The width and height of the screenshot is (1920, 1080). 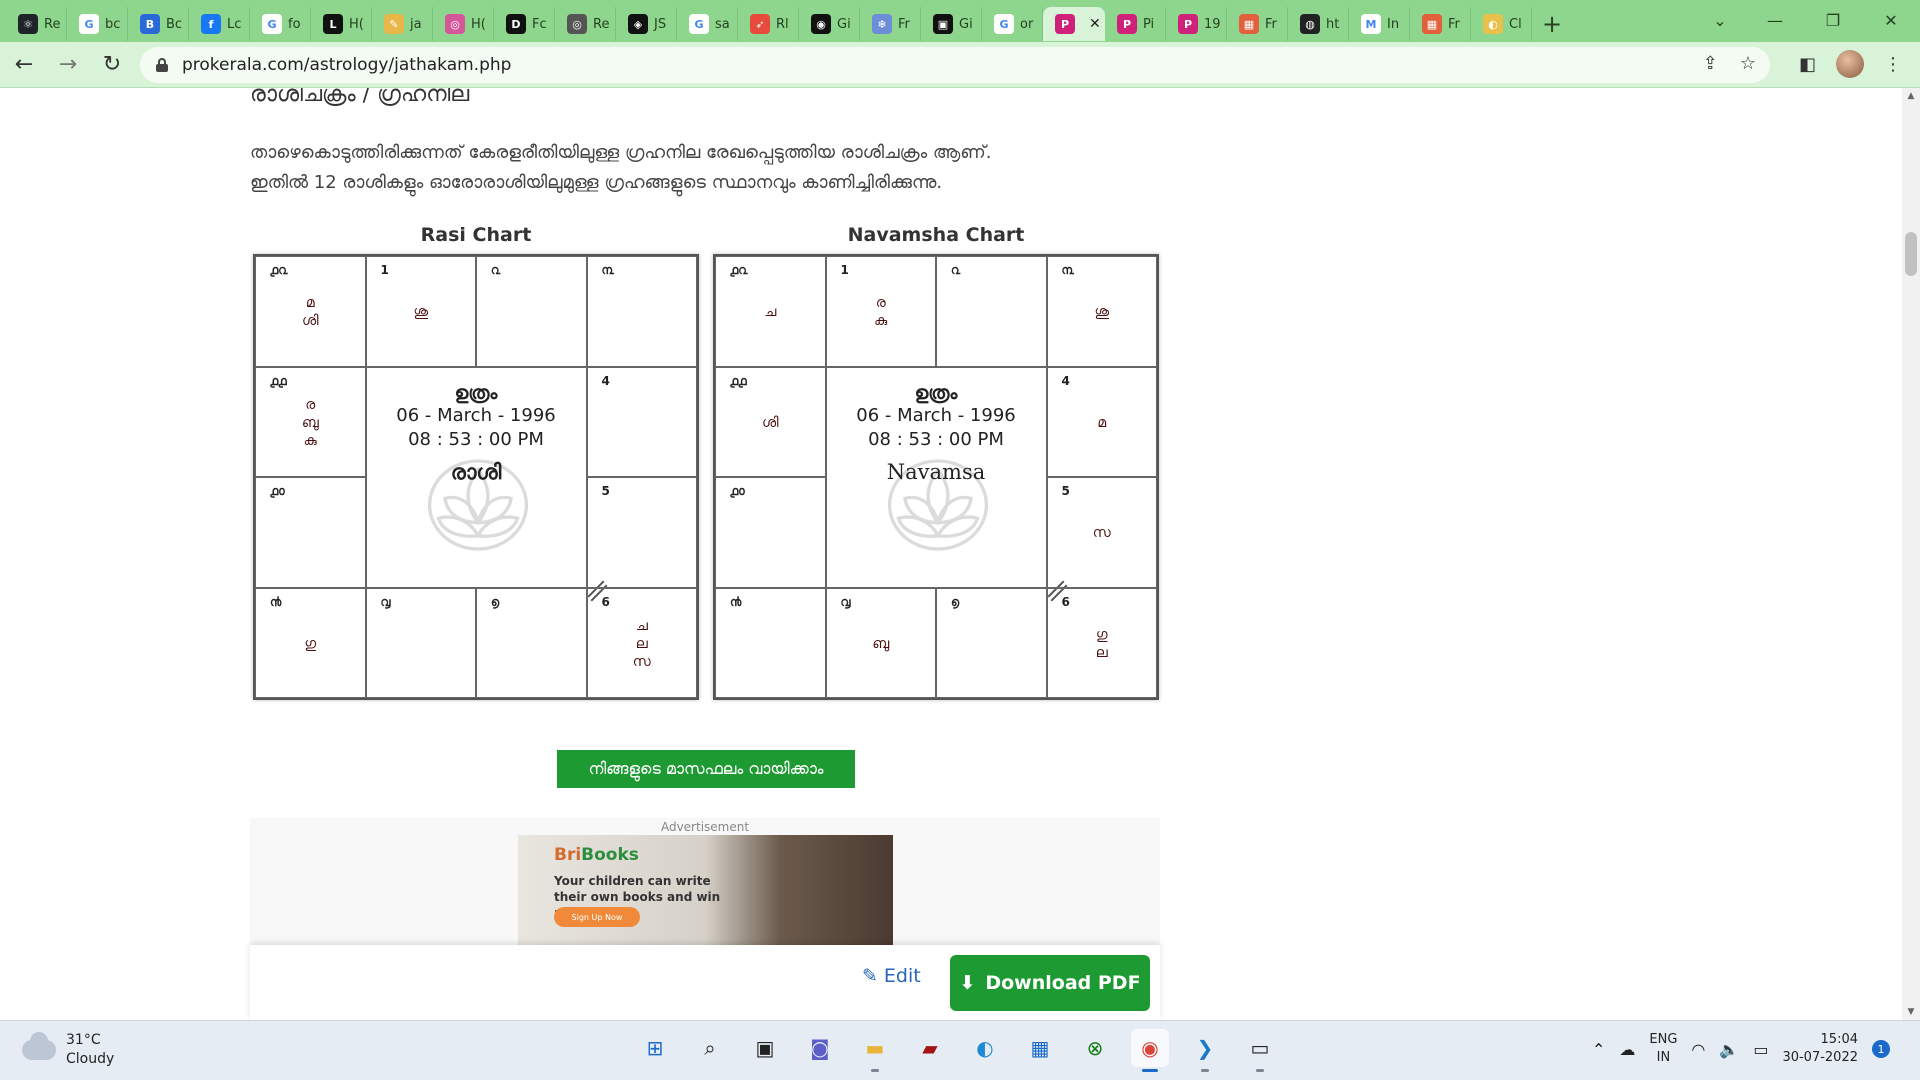 I want to click on ad-signup-button: Sign Up Now, so click(x=597, y=917).